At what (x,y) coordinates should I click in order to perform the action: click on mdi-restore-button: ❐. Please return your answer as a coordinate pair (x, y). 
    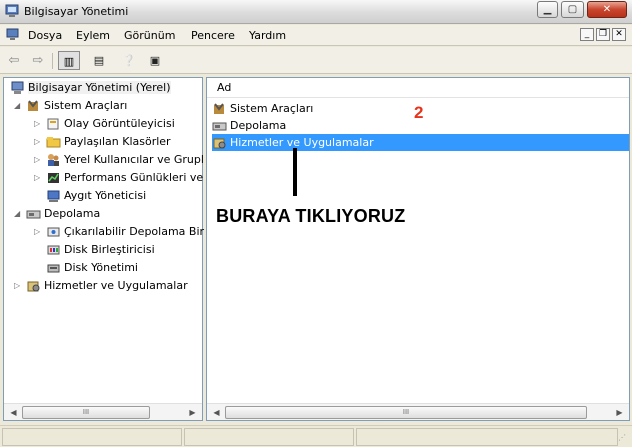
    Looking at the image, I should click on (603, 34).